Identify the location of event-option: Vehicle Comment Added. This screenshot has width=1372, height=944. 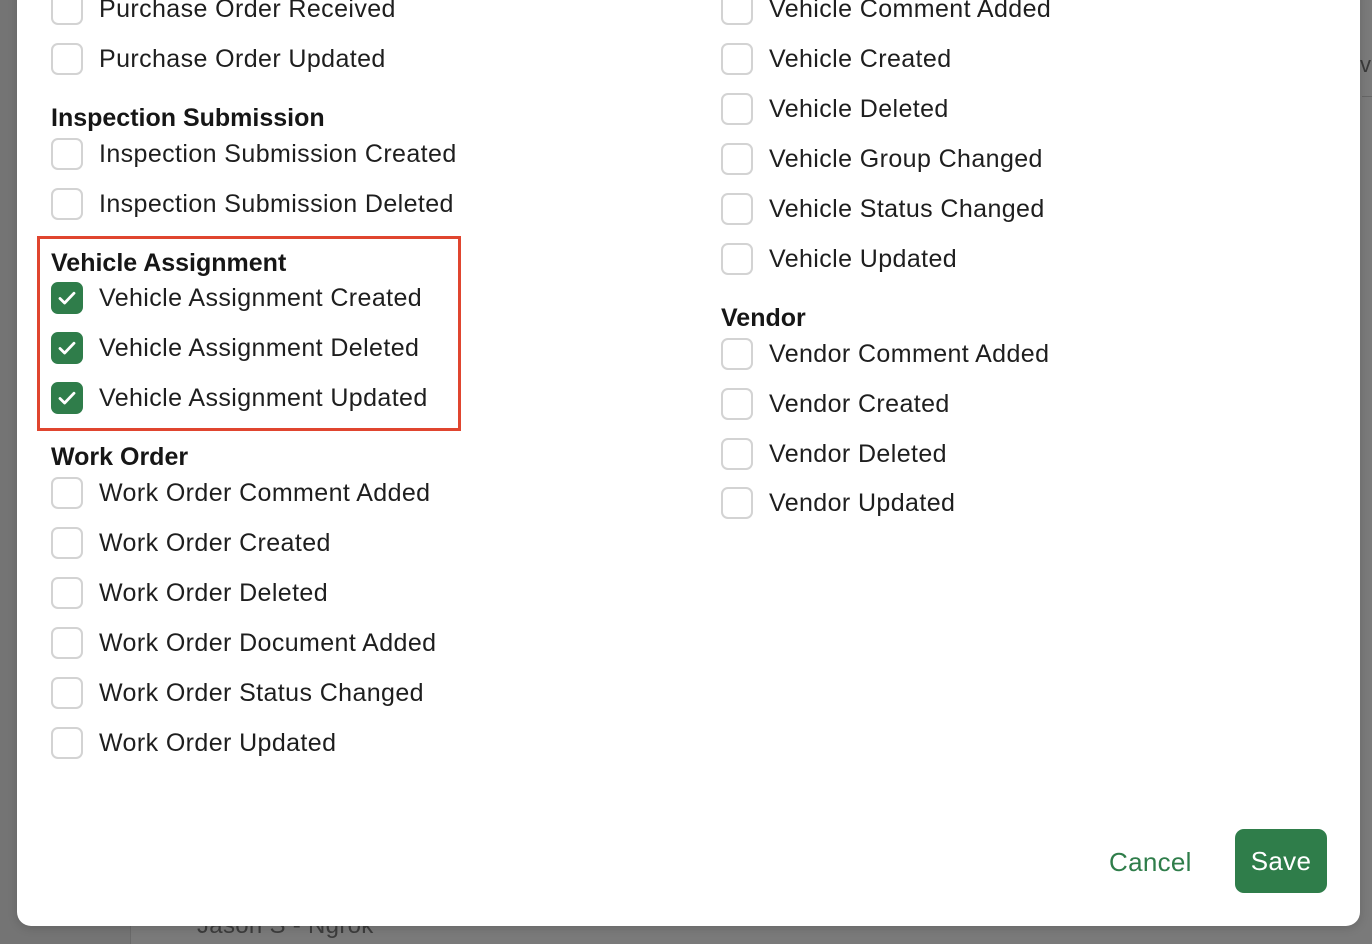
(886, 13).